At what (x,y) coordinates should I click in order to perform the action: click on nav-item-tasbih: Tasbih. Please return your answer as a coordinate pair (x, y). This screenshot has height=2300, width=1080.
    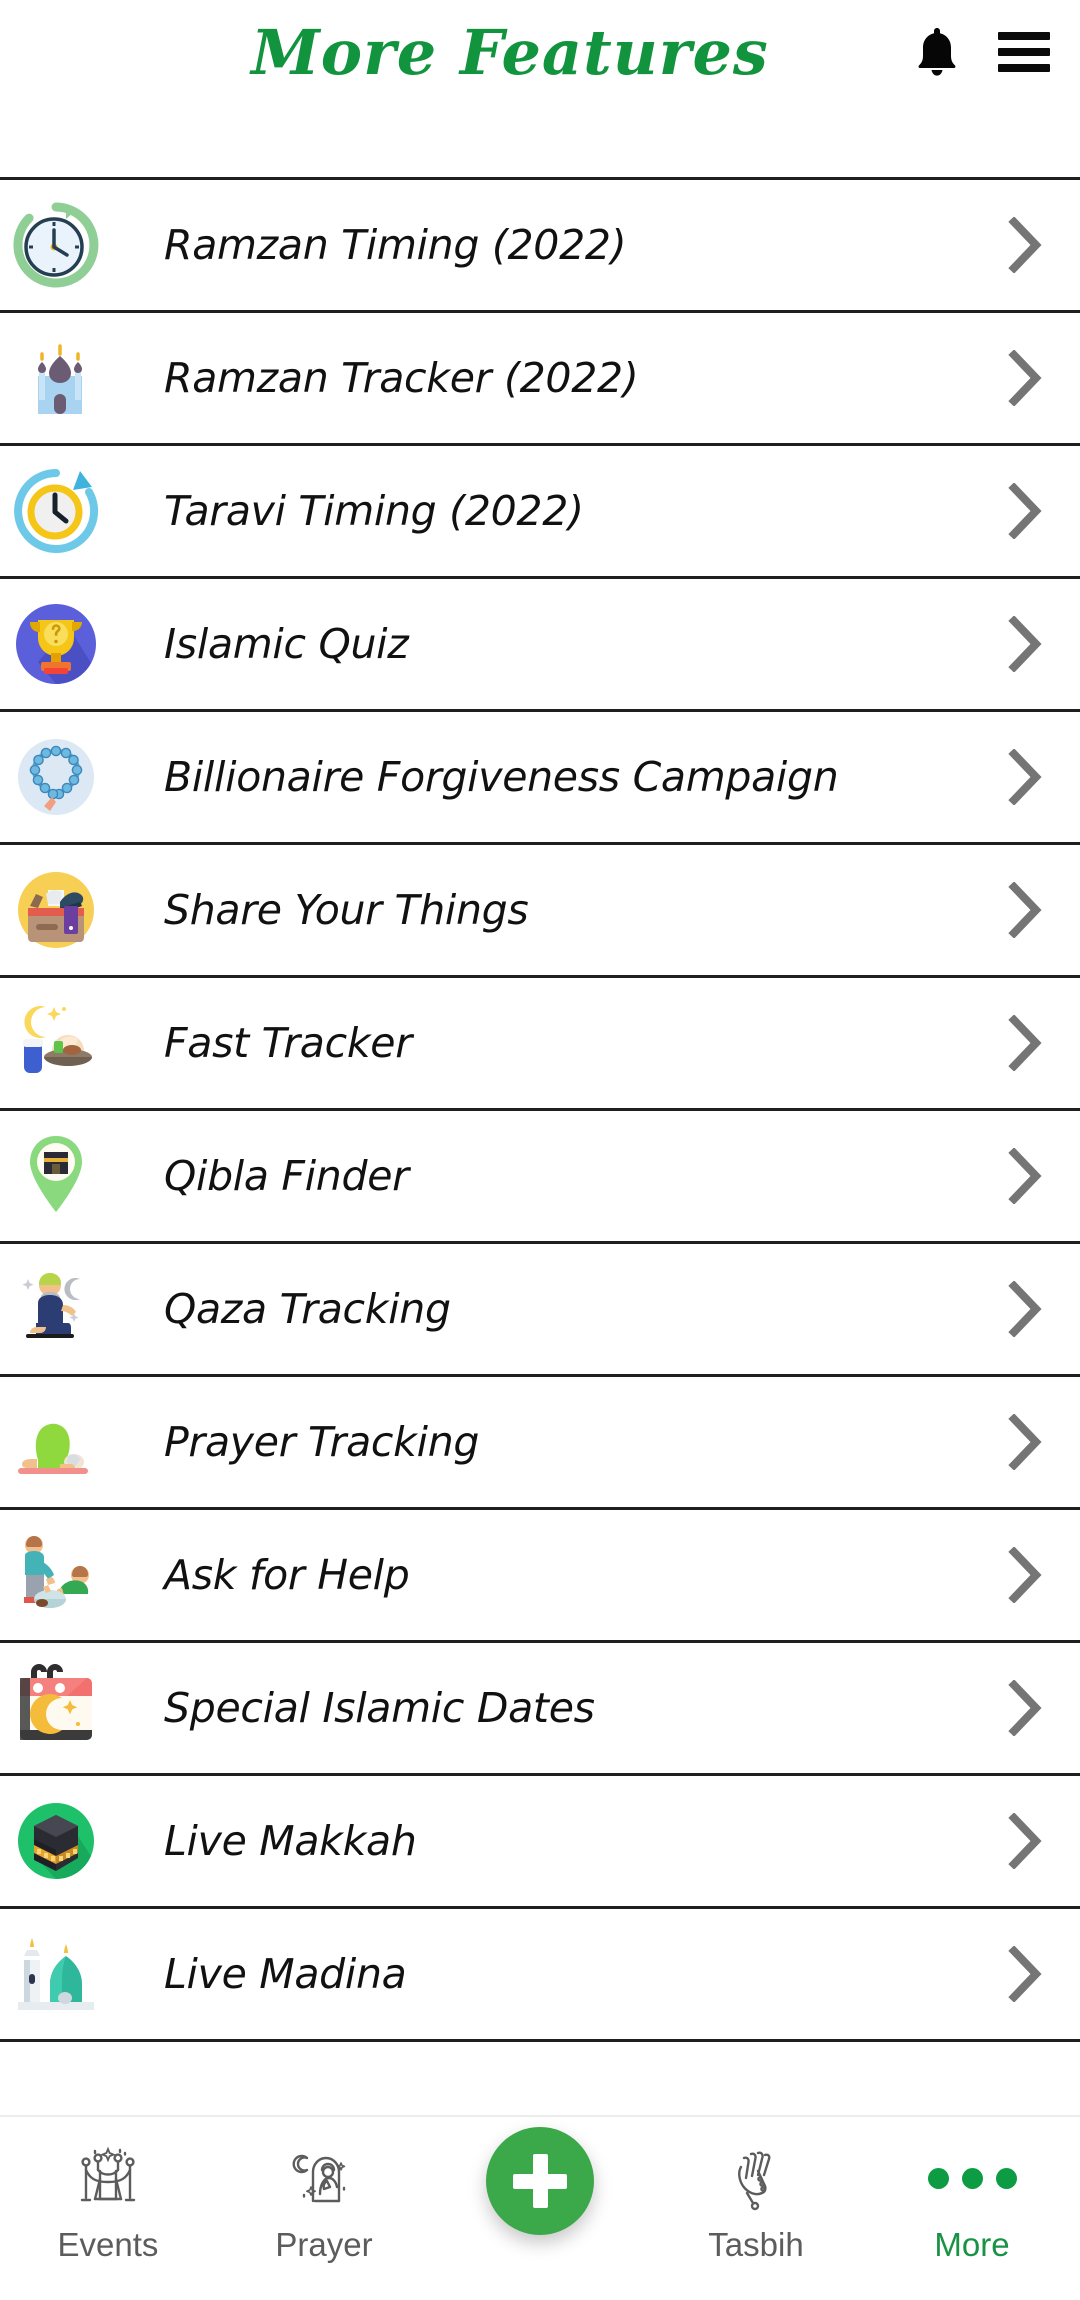
    Looking at the image, I should click on (756, 2208).